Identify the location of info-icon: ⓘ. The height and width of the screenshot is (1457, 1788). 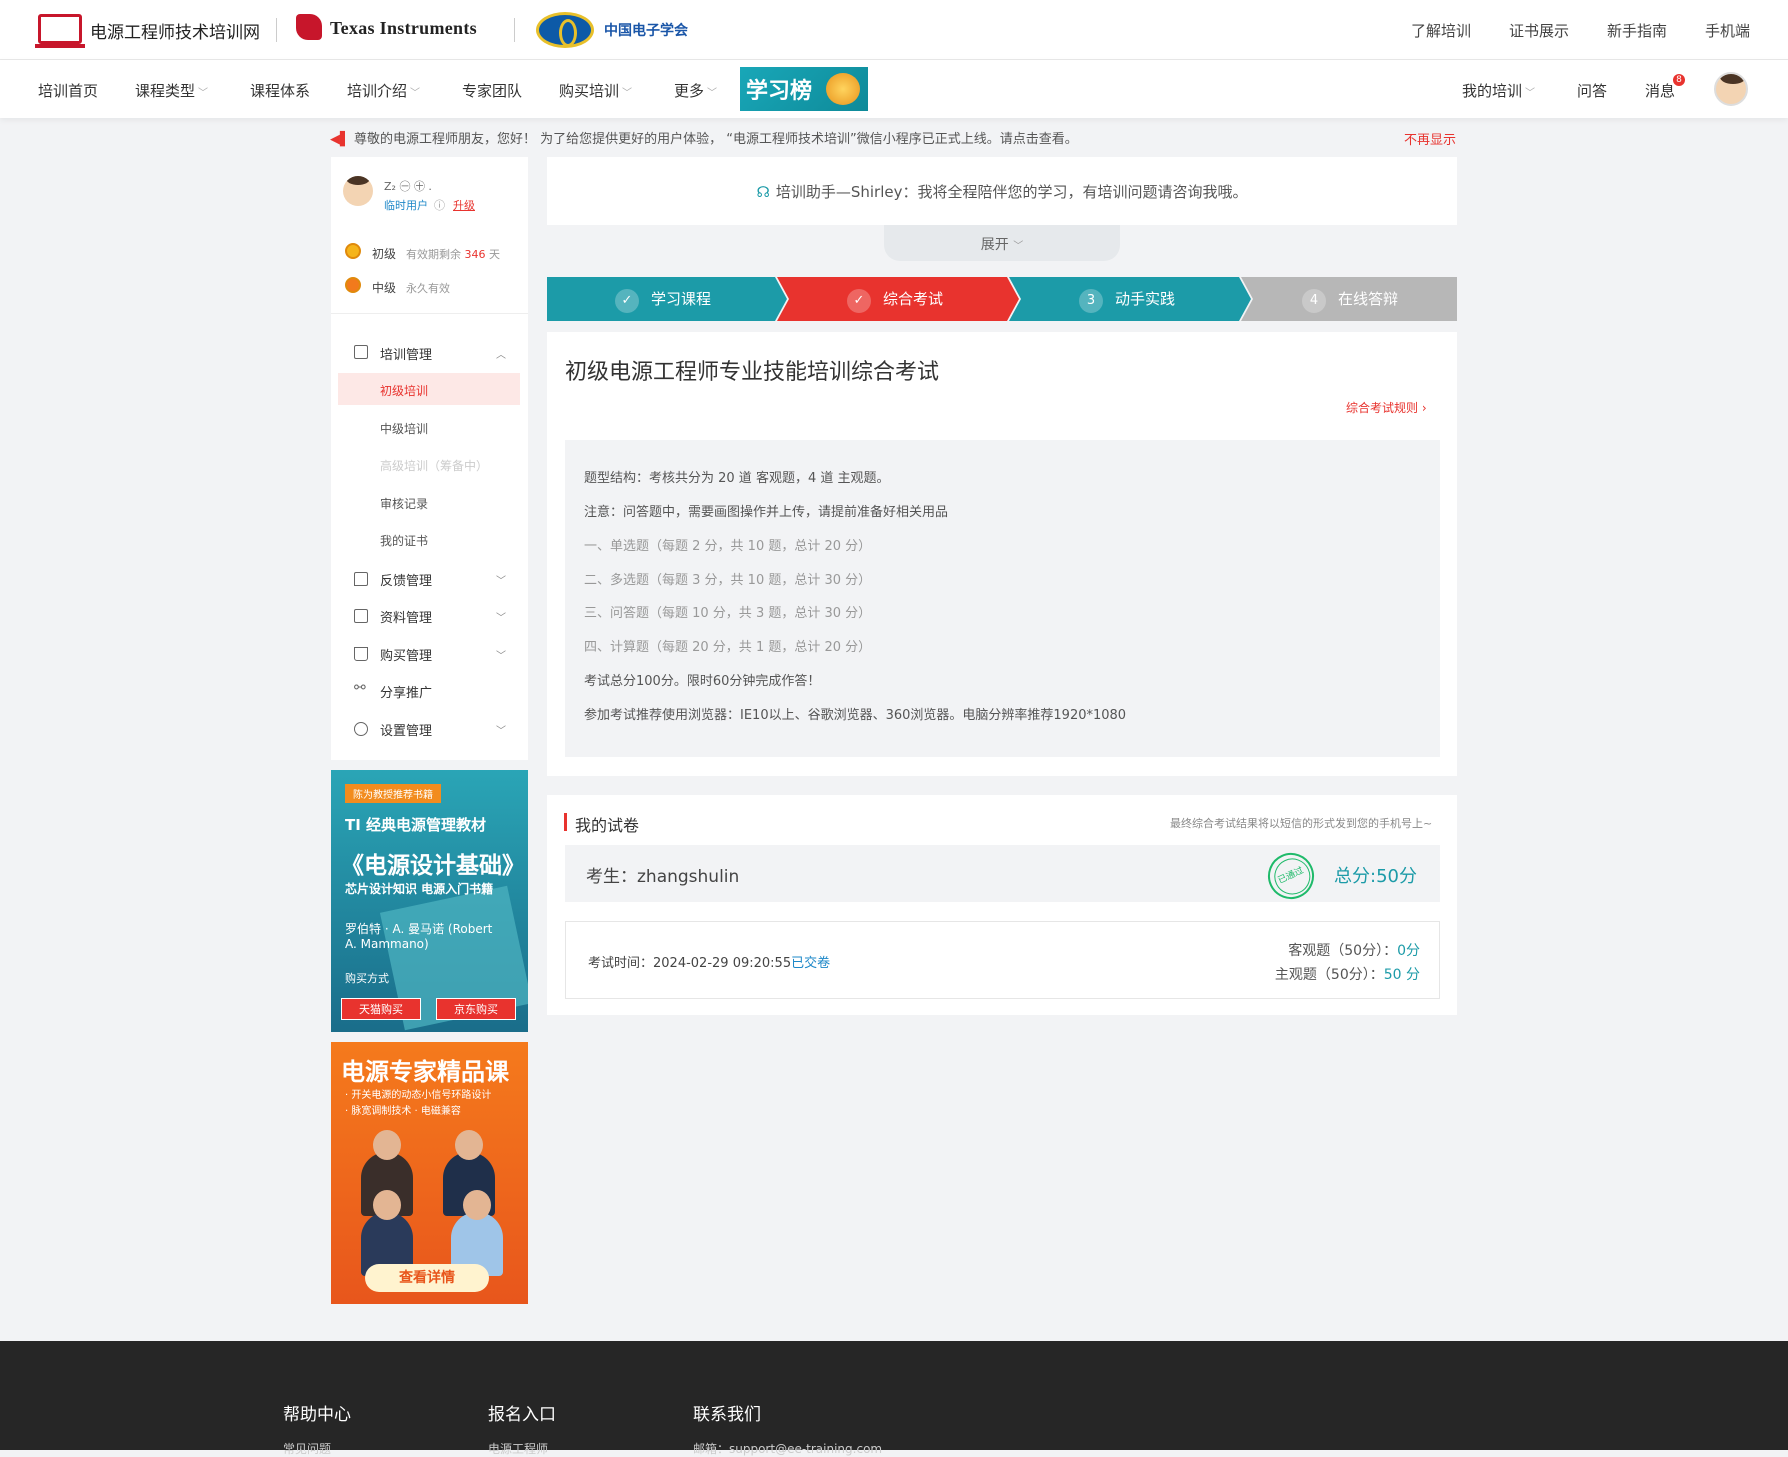
(439, 205).